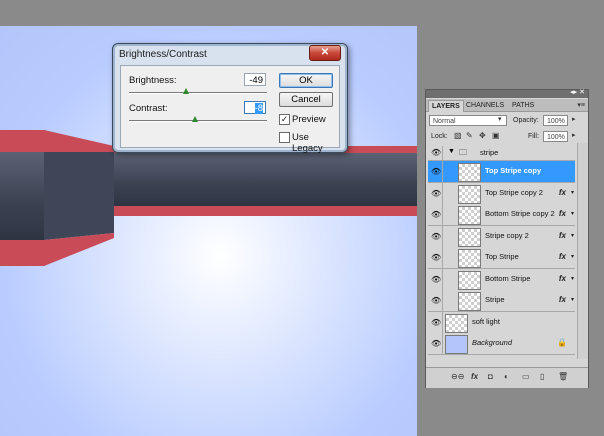  I want to click on contrast-field: -8, so click(255, 107).